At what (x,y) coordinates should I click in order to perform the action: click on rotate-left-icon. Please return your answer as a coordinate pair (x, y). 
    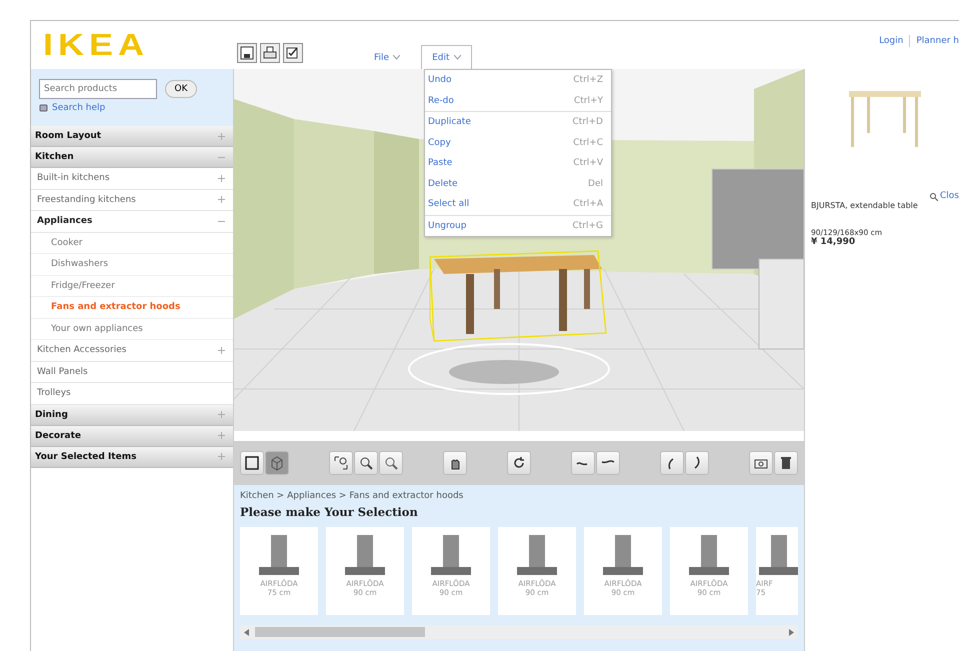
    Looking at the image, I should click on (583, 463).